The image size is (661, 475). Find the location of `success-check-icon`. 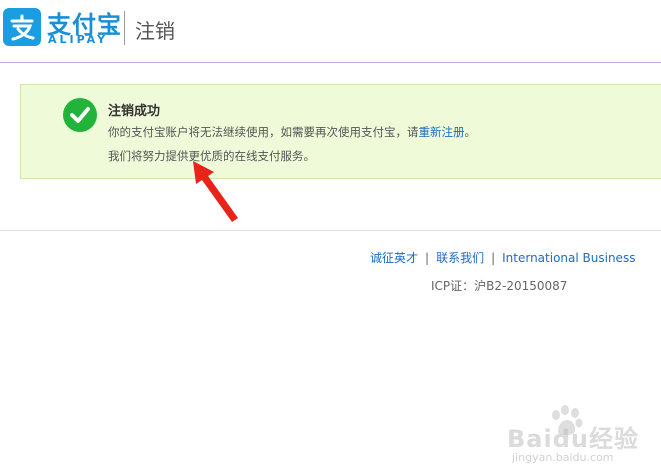

success-check-icon is located at coordinates (80, 115).